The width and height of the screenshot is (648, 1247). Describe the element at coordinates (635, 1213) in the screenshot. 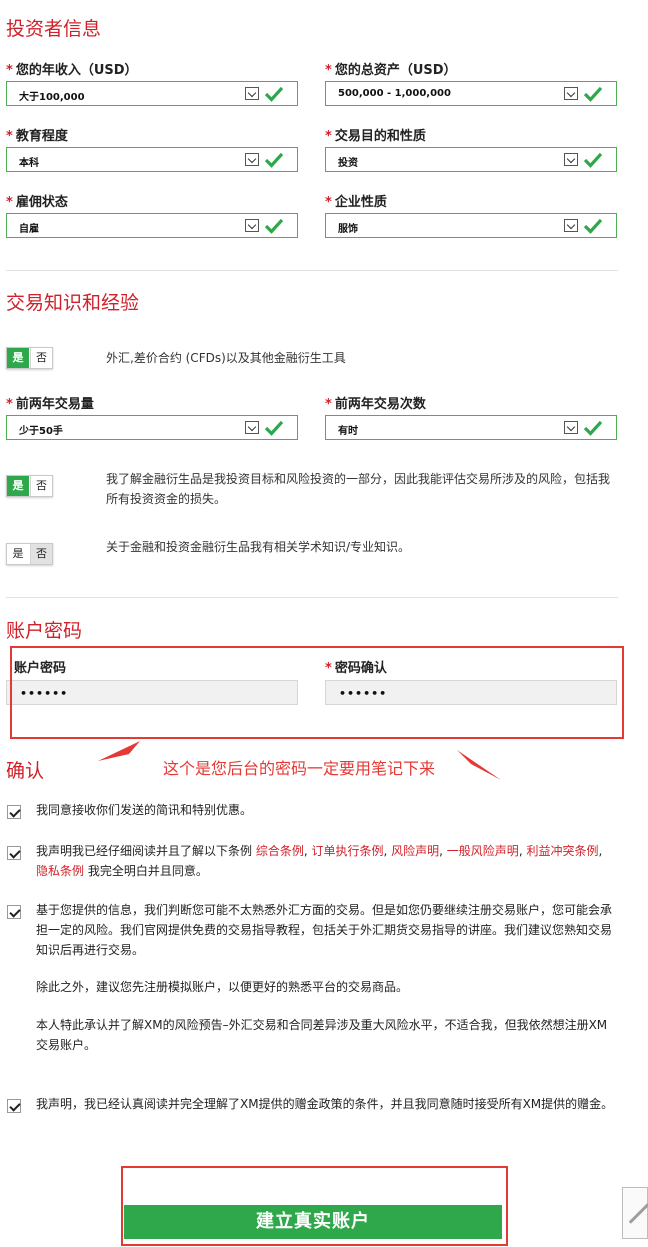

I see `edit-icon` at that location.